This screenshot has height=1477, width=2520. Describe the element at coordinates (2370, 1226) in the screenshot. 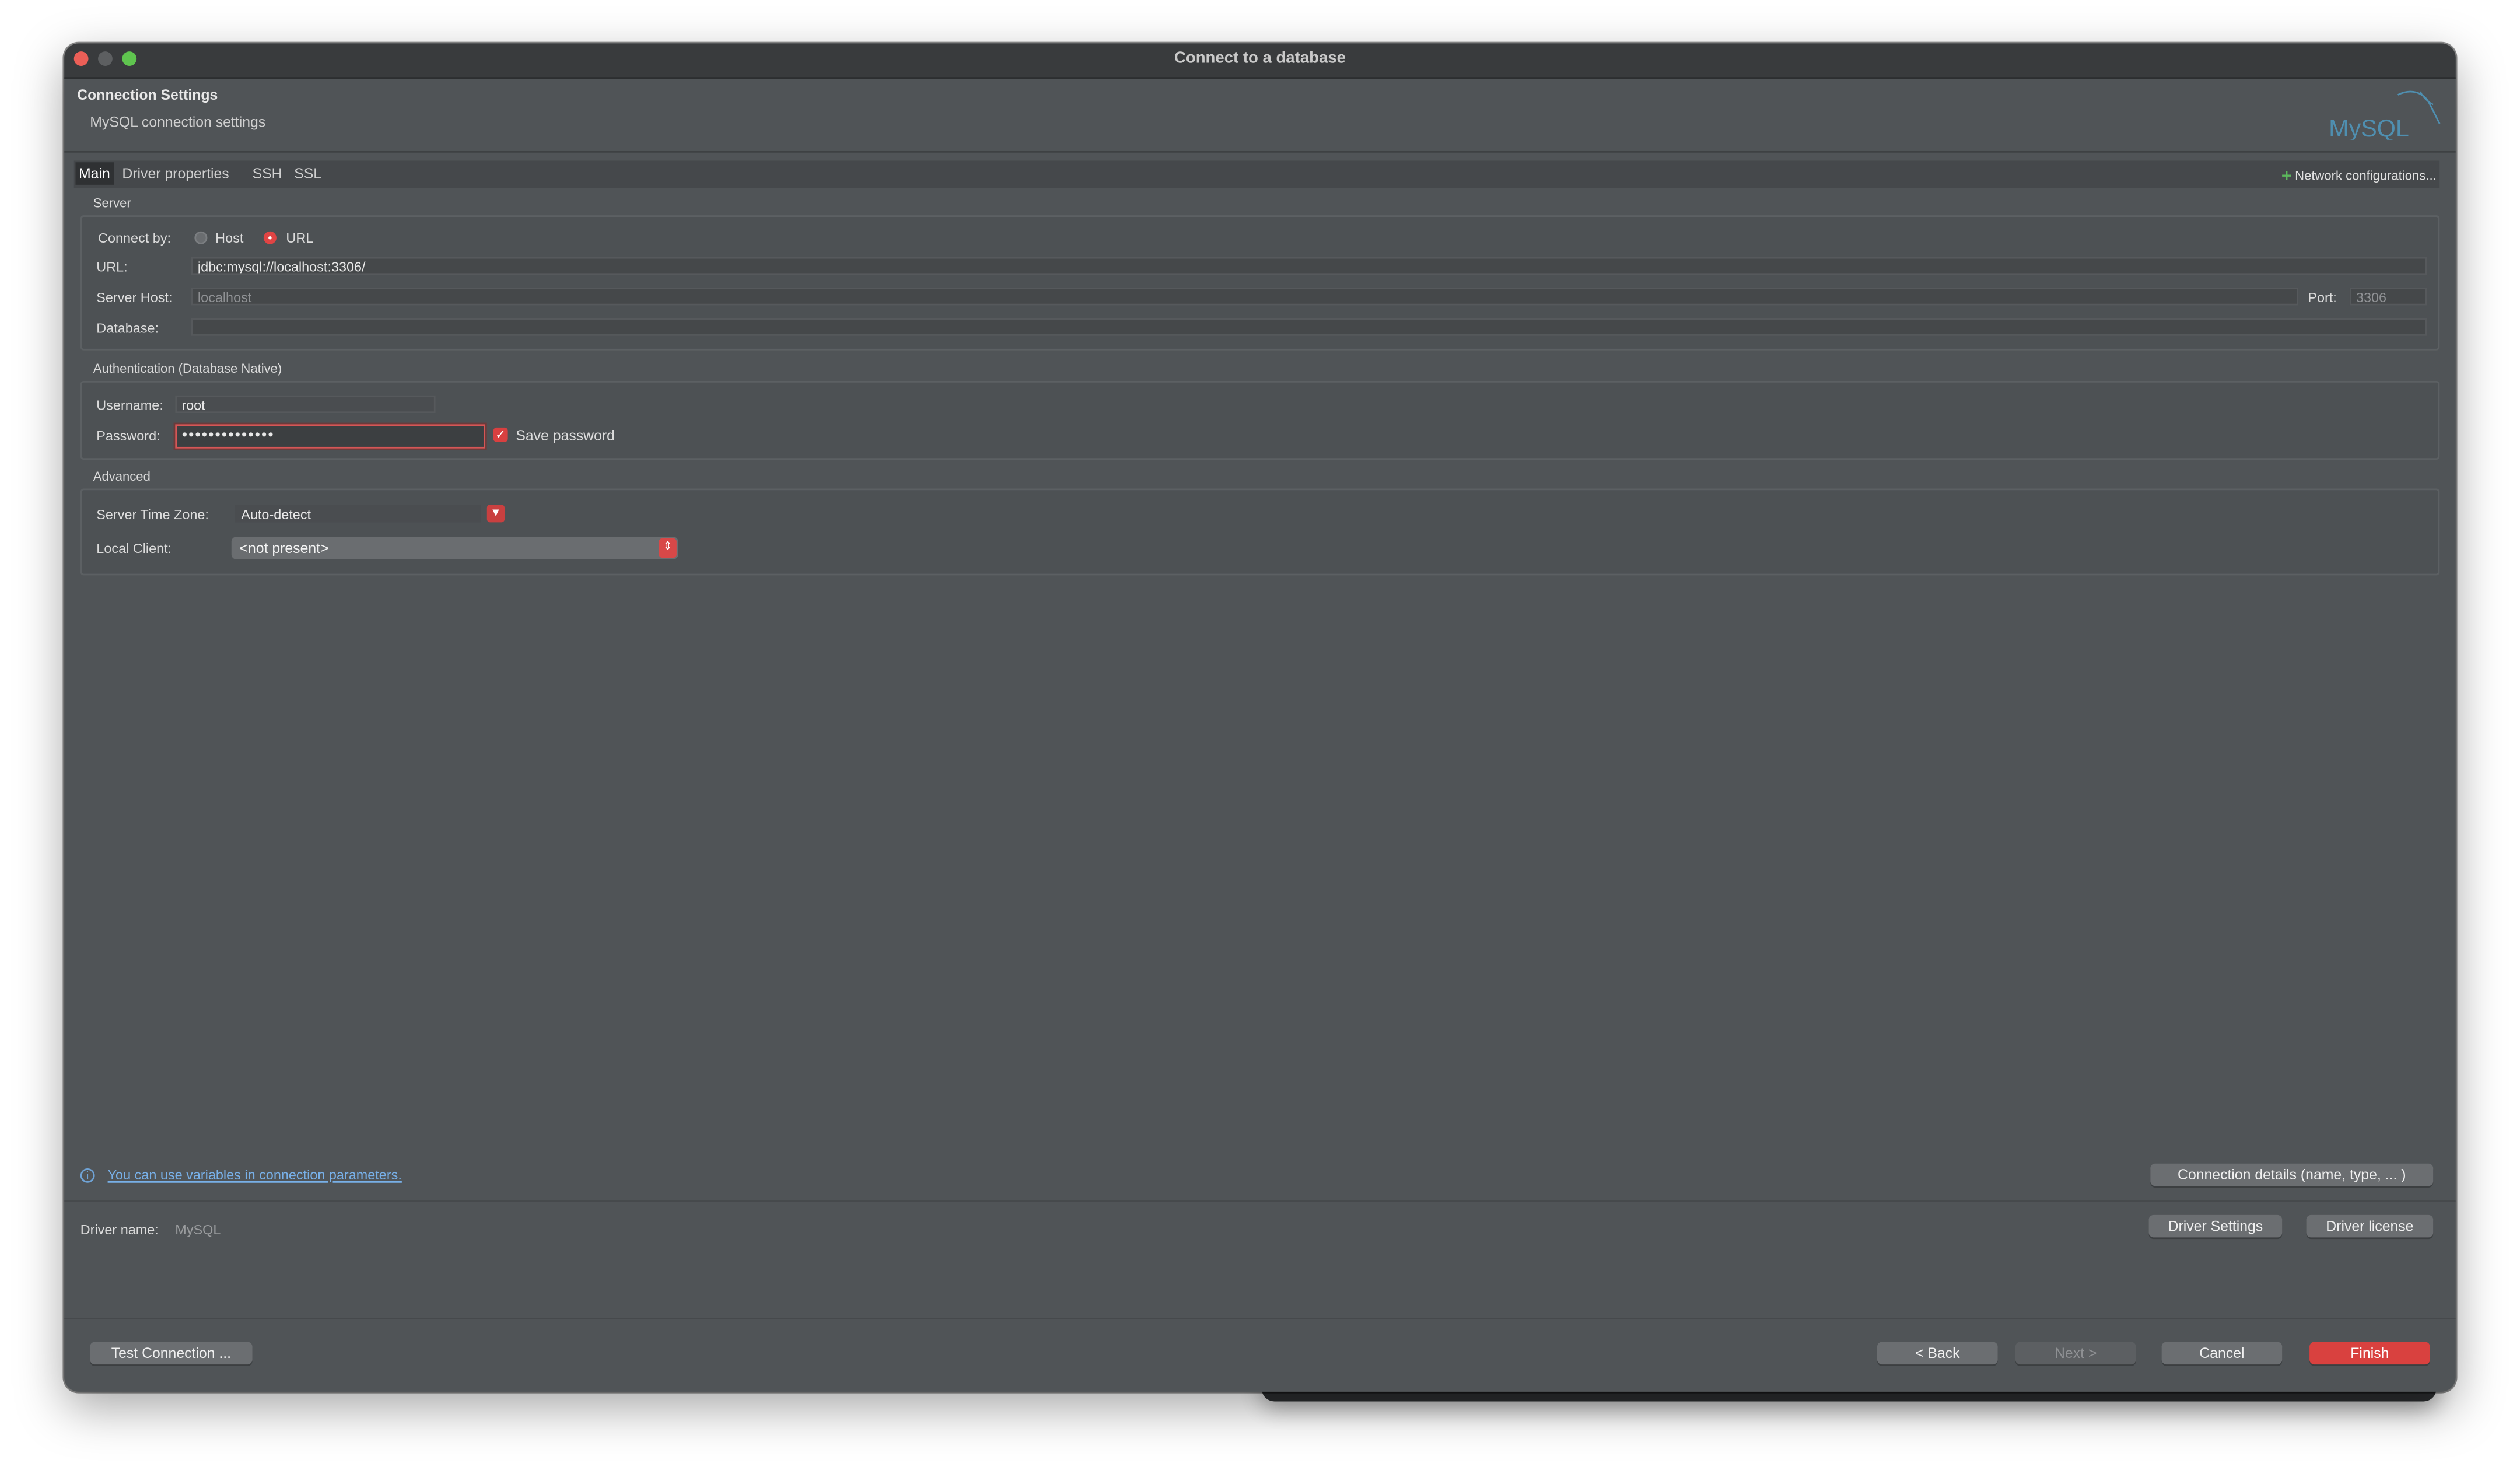

I see `driver-license-button: Driver license` at that location.